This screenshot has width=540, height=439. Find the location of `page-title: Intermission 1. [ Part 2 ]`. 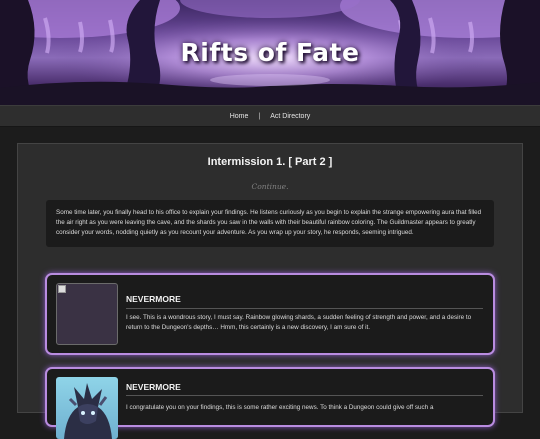

page-title: Intermission 1. [ Part 2 ] is located at coordinates (270, 162).